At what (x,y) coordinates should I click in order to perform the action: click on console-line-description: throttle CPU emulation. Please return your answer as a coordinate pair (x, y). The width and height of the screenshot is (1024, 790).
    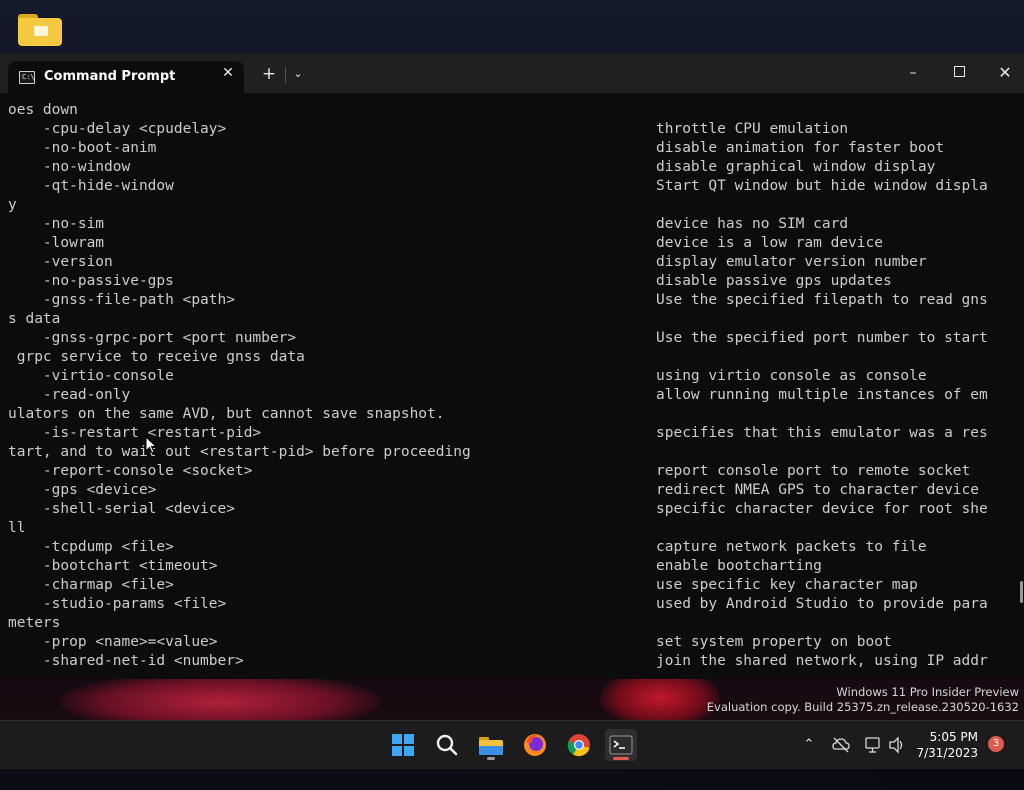
    Looking at the image, I should click on (752, 129).